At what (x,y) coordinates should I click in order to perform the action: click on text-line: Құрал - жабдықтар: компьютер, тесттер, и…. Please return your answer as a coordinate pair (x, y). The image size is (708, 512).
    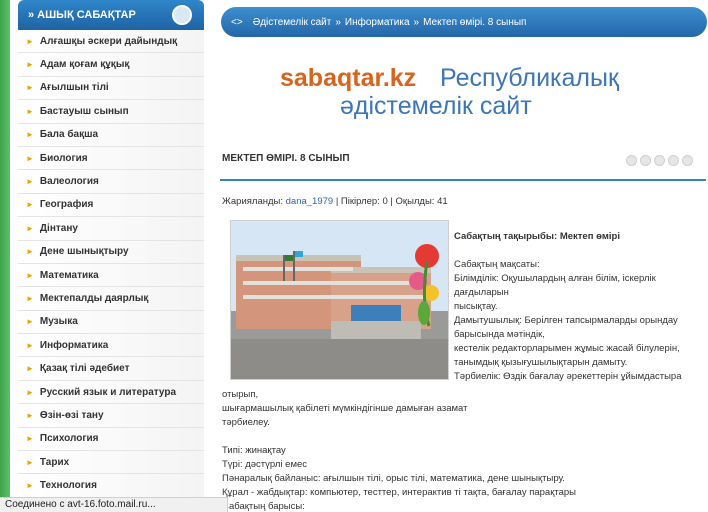
    Looking at the image, I should click on (399, 492).